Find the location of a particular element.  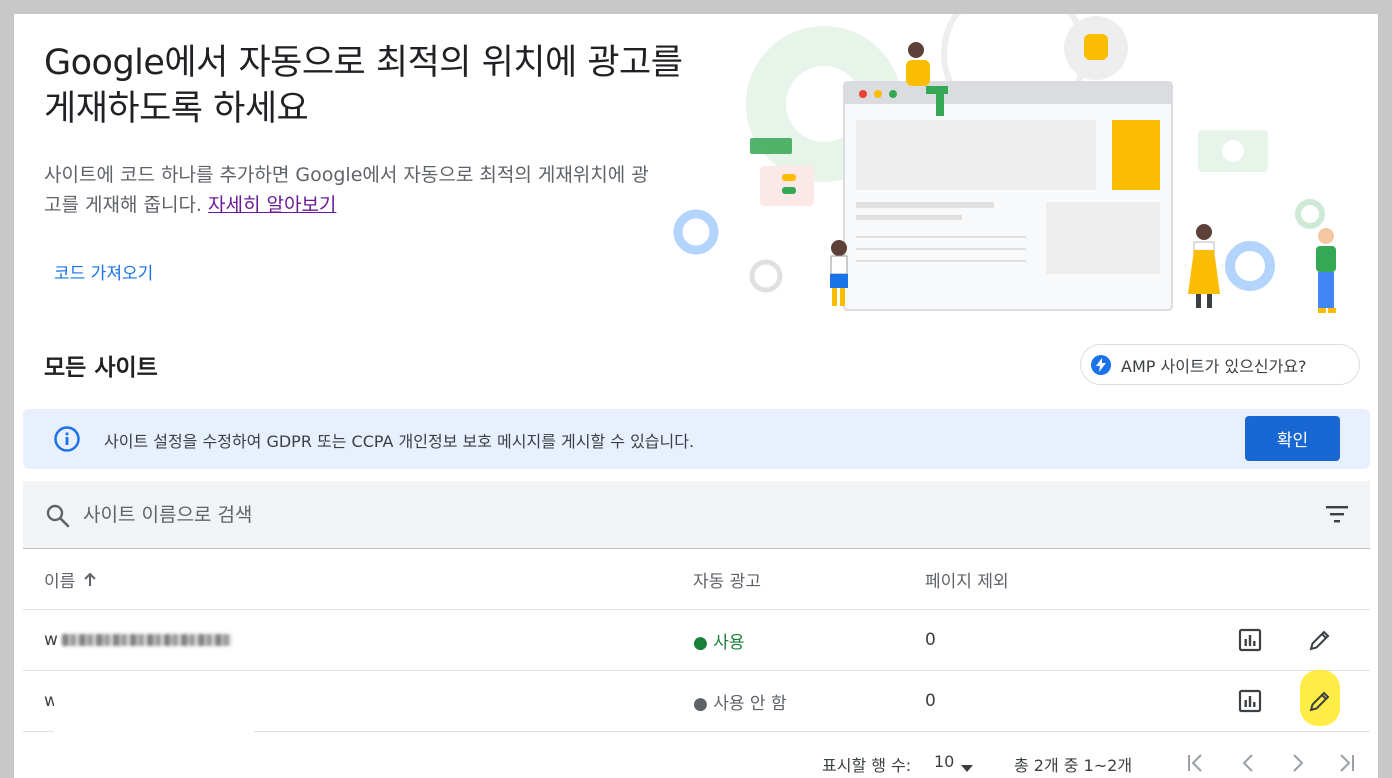

get-code-button: 코드 가져오기 is located at coordinates (103, 271).